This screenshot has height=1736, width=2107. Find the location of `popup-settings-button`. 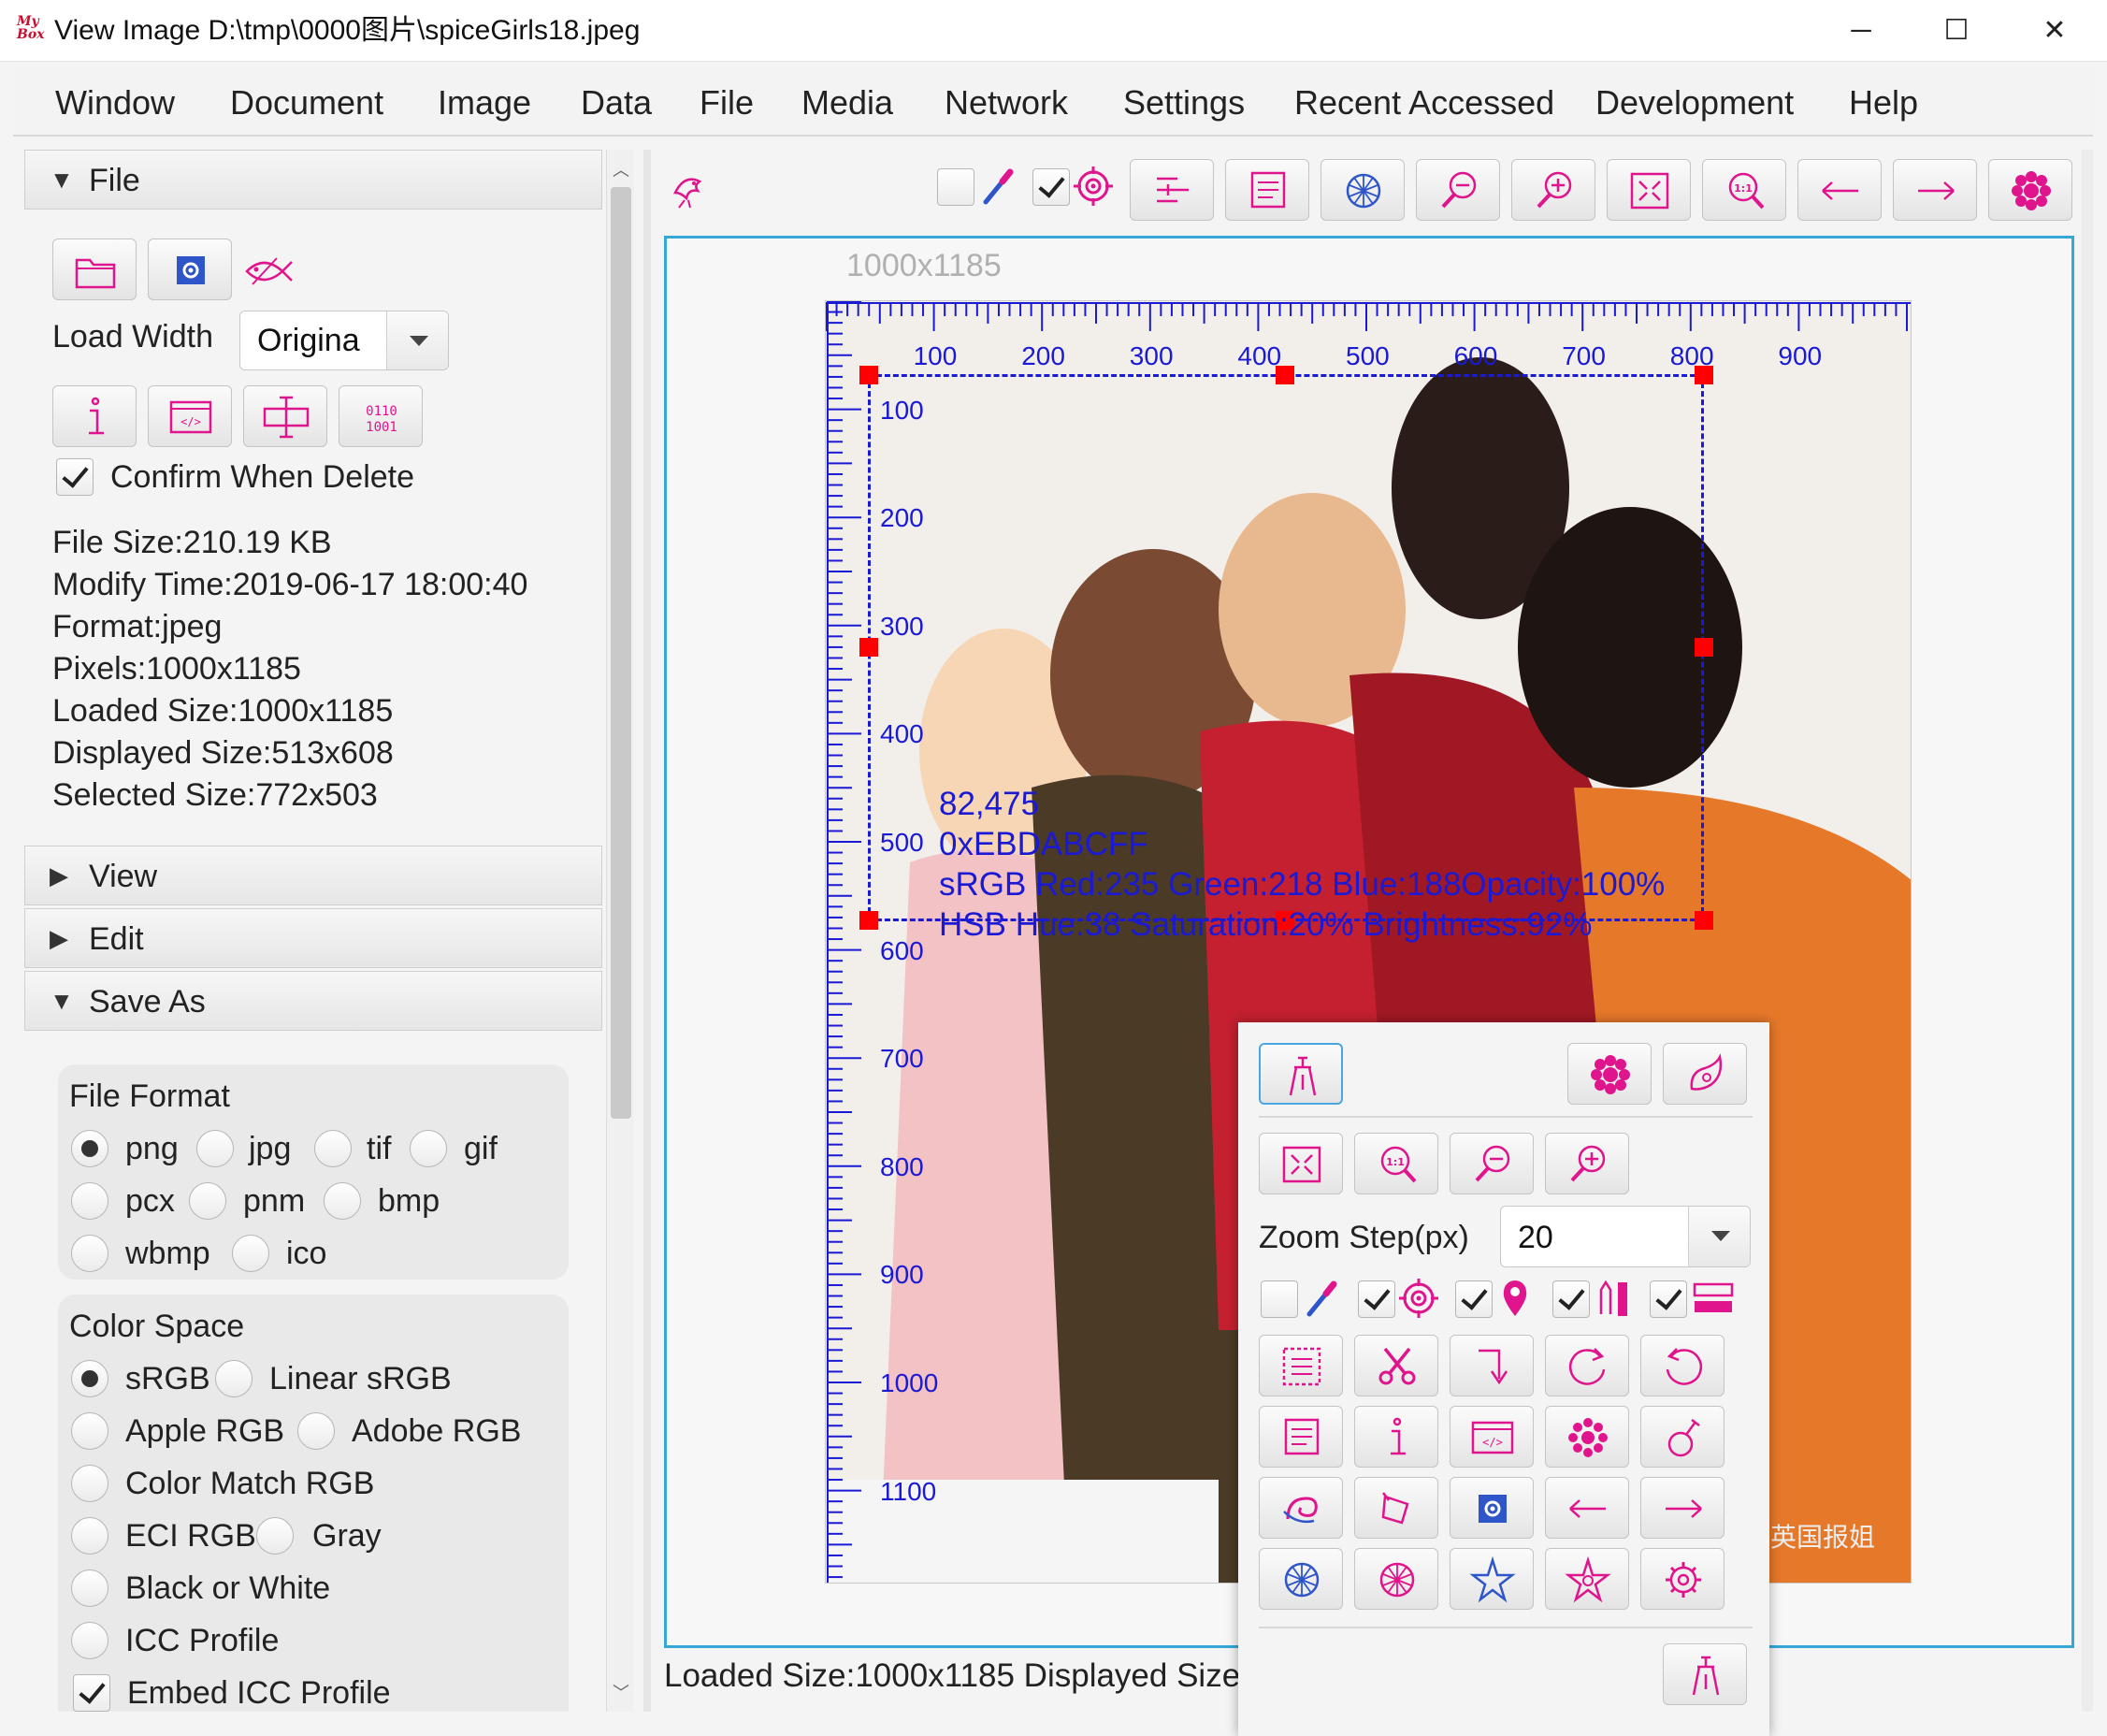

popup-settings-button is located at coordinates (1492, 1508).